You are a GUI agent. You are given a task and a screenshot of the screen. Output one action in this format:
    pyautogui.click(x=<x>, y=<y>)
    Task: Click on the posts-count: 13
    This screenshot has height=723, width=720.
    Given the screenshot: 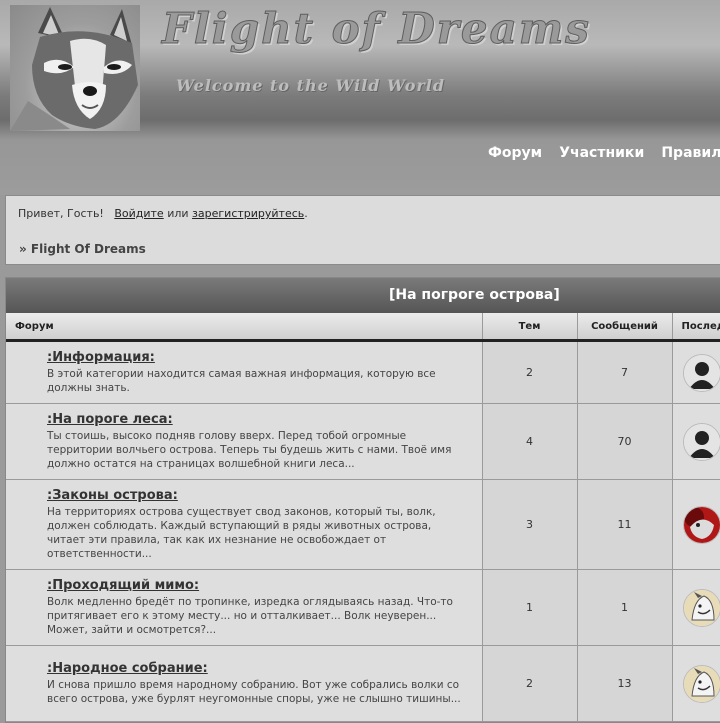 What is the action you would take?
    pyautogui.click(x=624, y=684)
    